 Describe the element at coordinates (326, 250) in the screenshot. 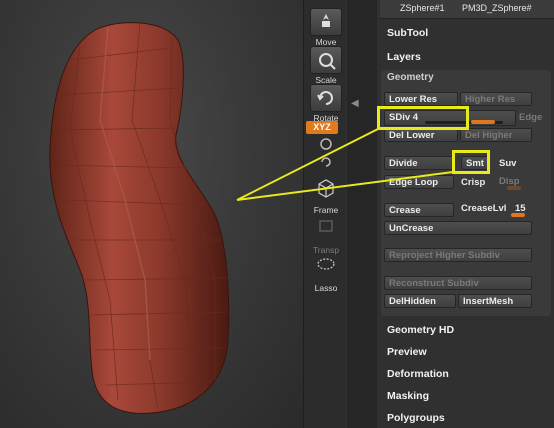

I see `transp-label: Transp` at that location.